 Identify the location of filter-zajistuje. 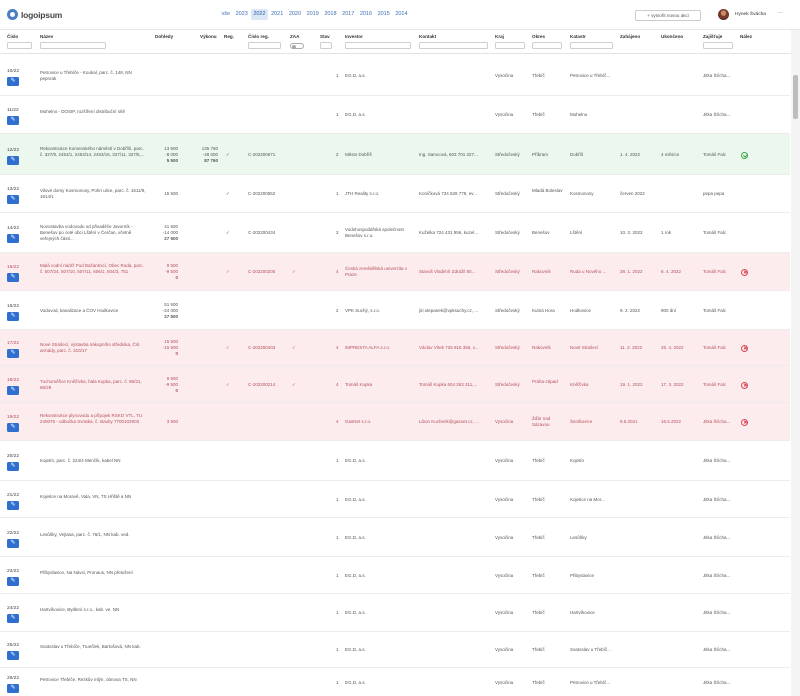
(718, 45).